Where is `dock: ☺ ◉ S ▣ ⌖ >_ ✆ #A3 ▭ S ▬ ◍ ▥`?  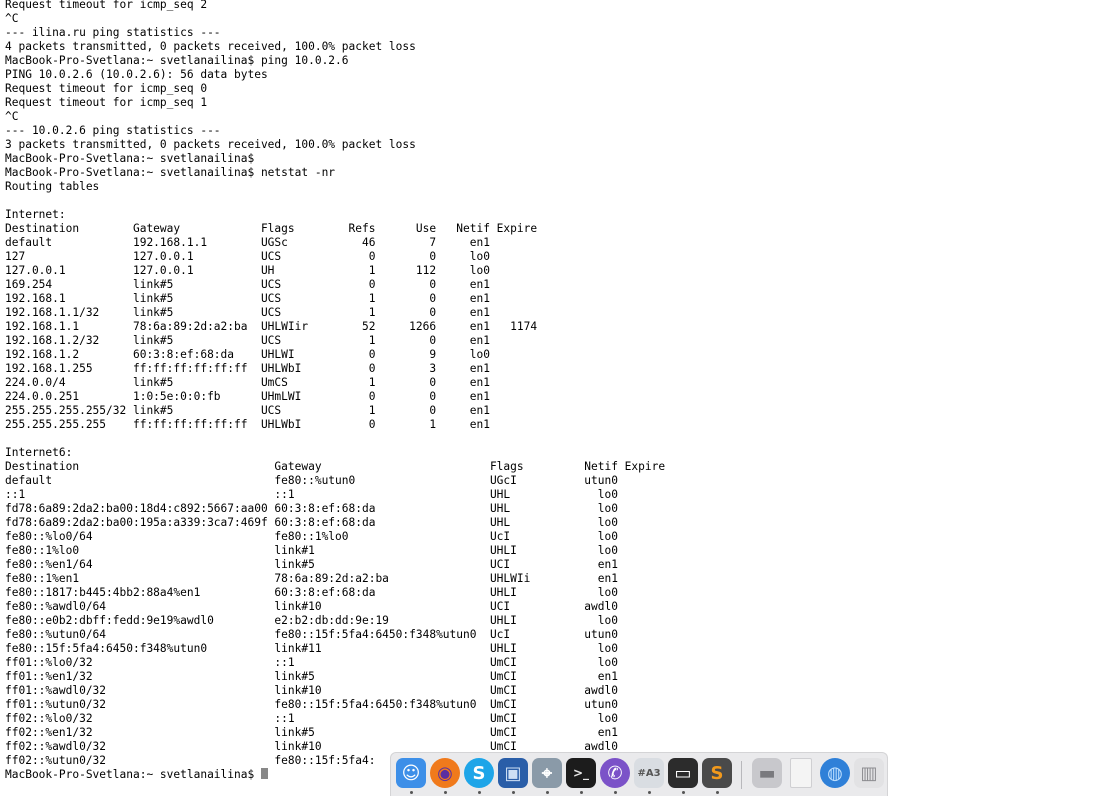
dock: ☺ ◉ S ▣ ⌖ >_ ✆ #A3 ▭ S ▬ ◍ ▥ is located at coordinates (639, 774).